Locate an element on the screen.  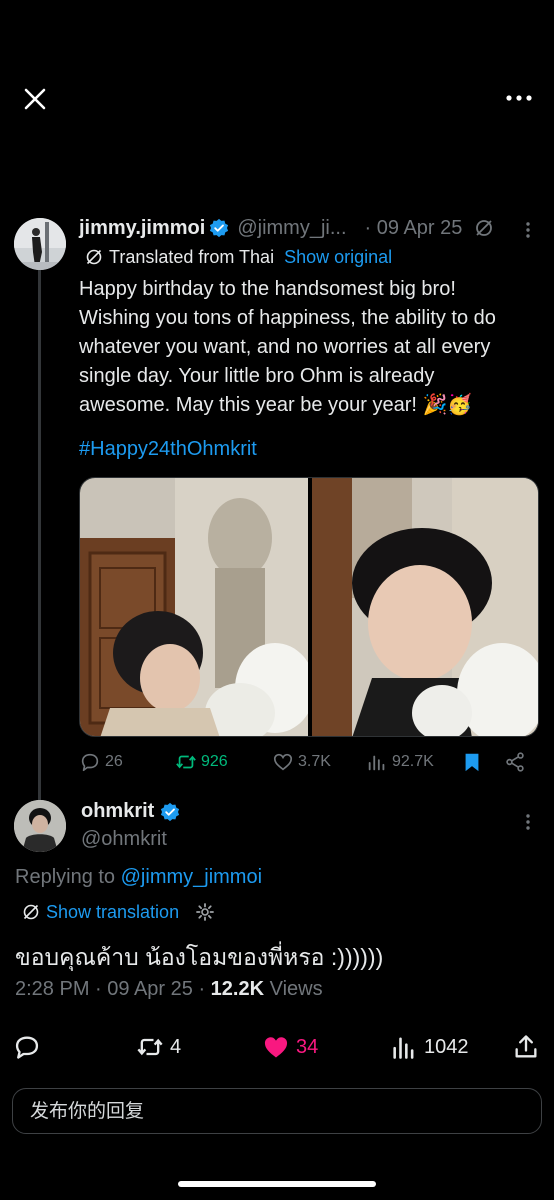
reply-composer is located at coordinates (277, 1111).